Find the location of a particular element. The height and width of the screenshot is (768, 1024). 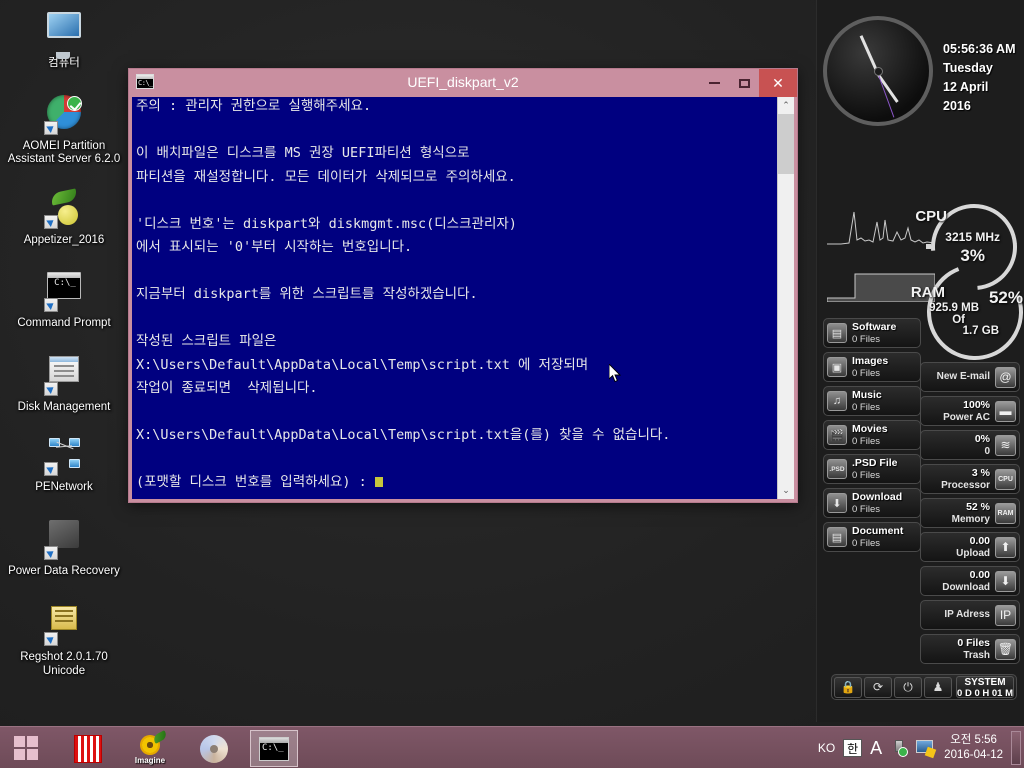

system-stat-meta: New E-mail is located at coordinates (963, 377).